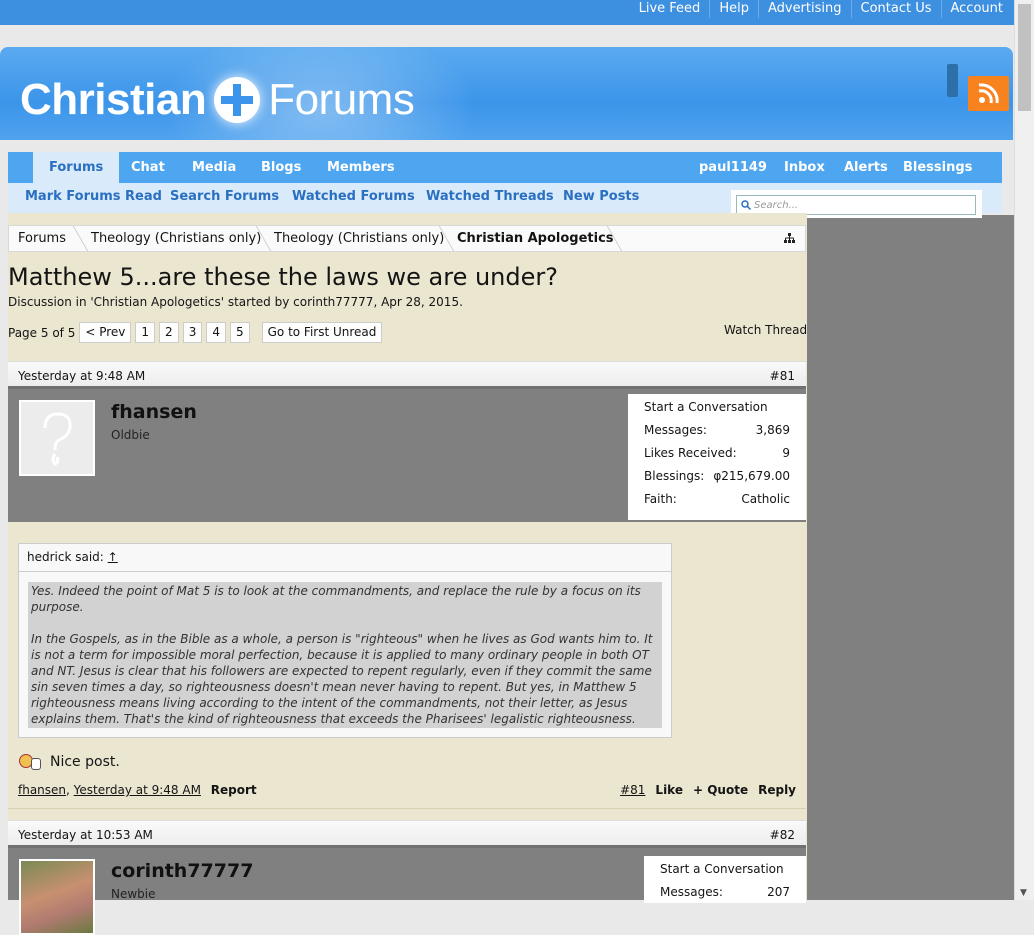 This screenshot has width=1034, height=935. Describe the element at coordinates (113, 557) in the screenshot. I see `quote-source-arrow: ↑` at that location.